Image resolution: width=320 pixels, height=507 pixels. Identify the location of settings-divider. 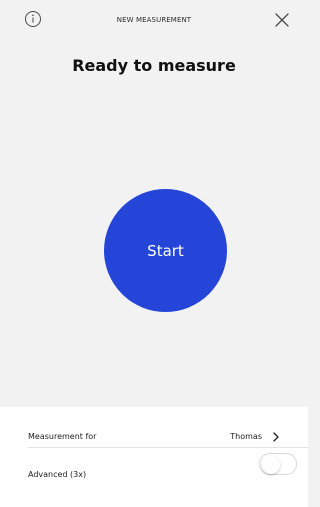
(168, 447).